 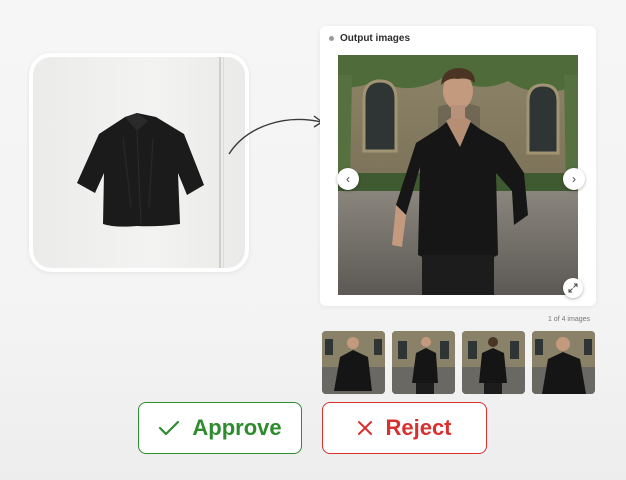 What do you see at coordinates (375, 38) in the screenshot?
I see `output-title: Output images` at bounding box center [375, 38].